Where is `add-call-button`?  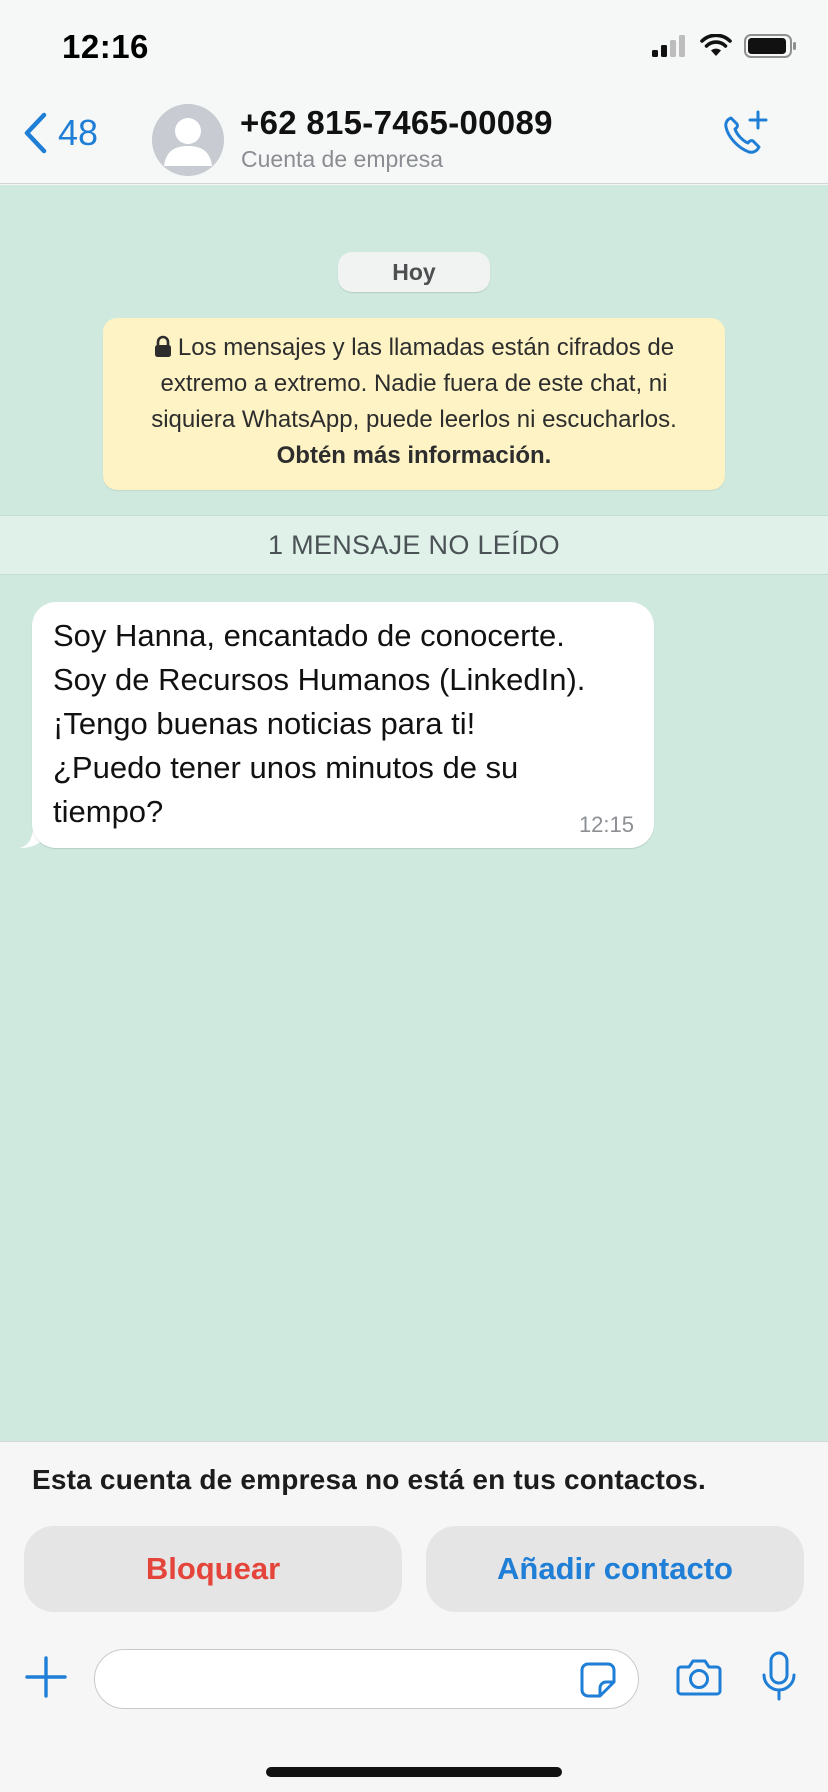
add-call-button is located at coordinates (744, 136).